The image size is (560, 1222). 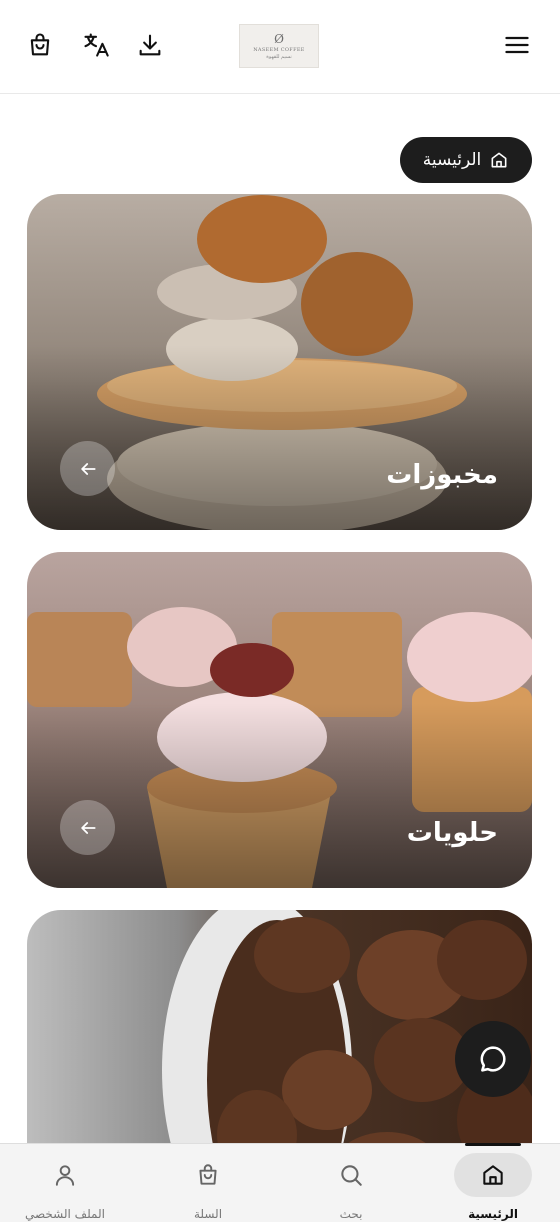 I want to click on person-icon, so click(x=65, y=1175).